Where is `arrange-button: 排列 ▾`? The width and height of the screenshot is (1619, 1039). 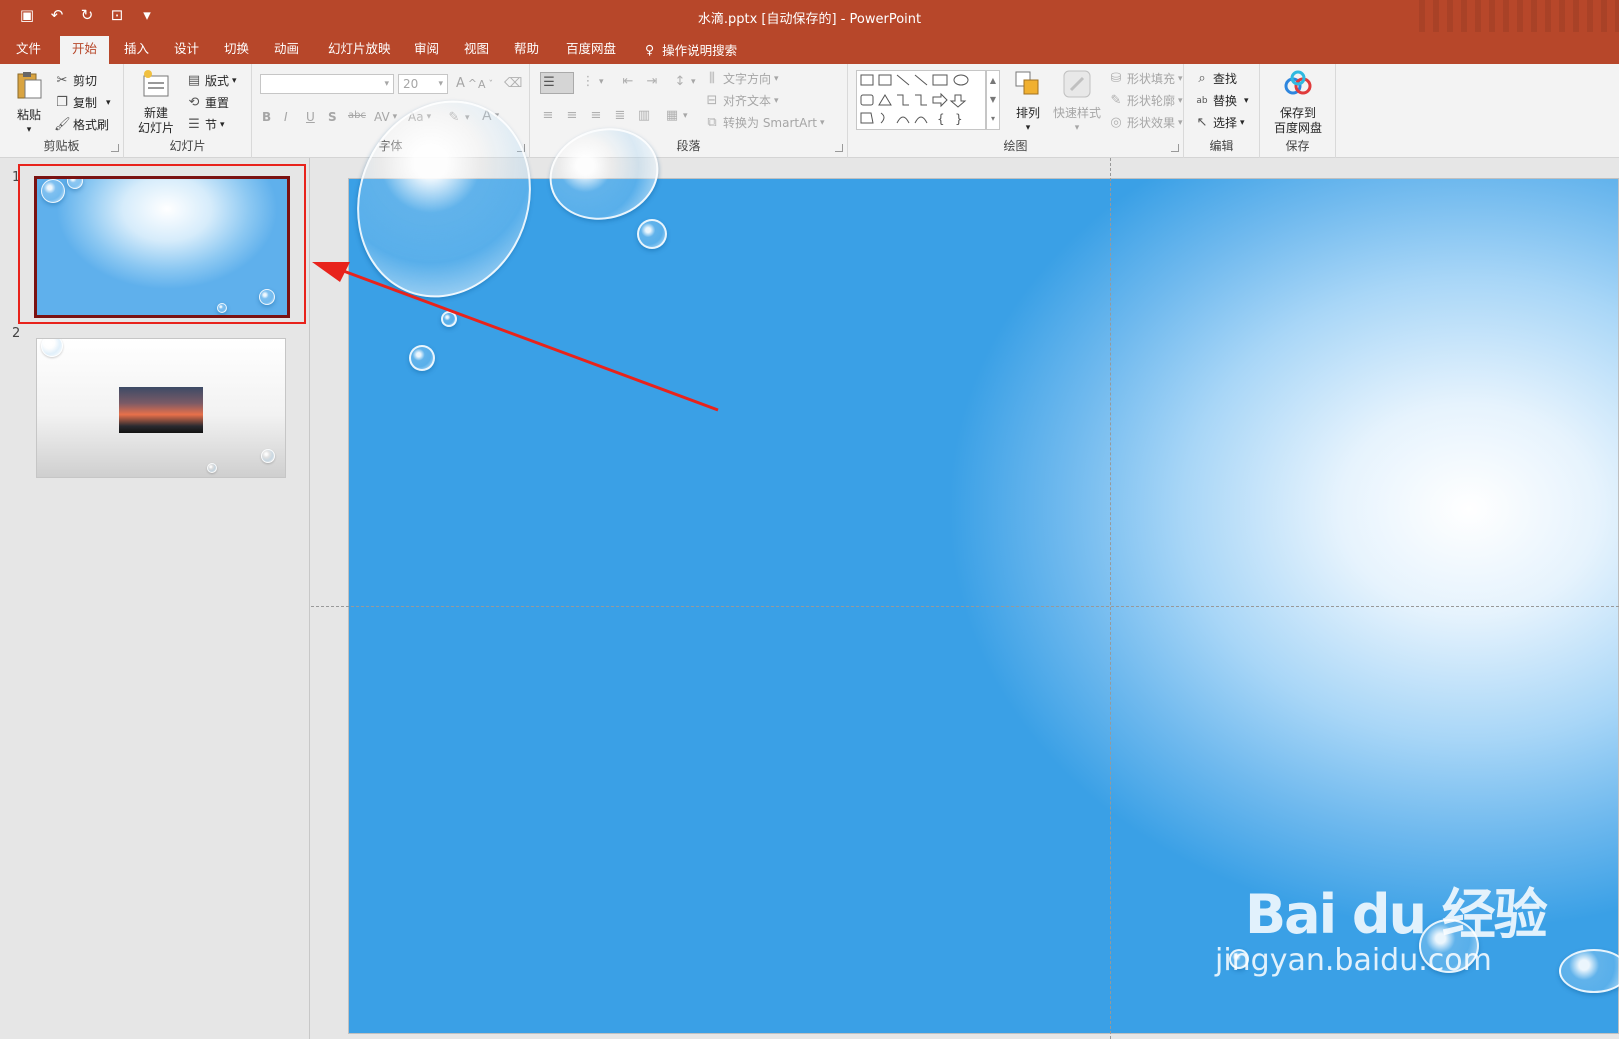 arrange-button: 排列 ▾ is located at coordinates (1028, 102).